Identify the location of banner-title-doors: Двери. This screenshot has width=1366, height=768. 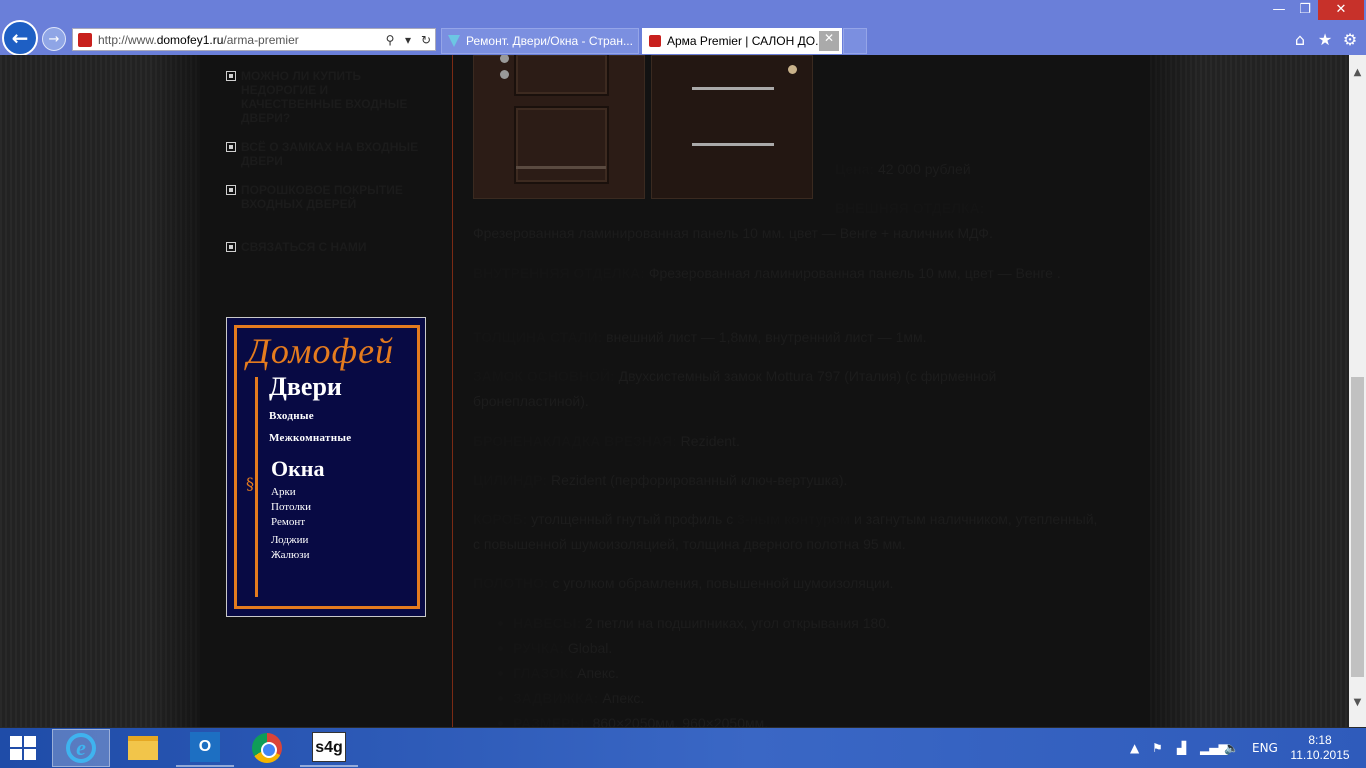
(305, 386).